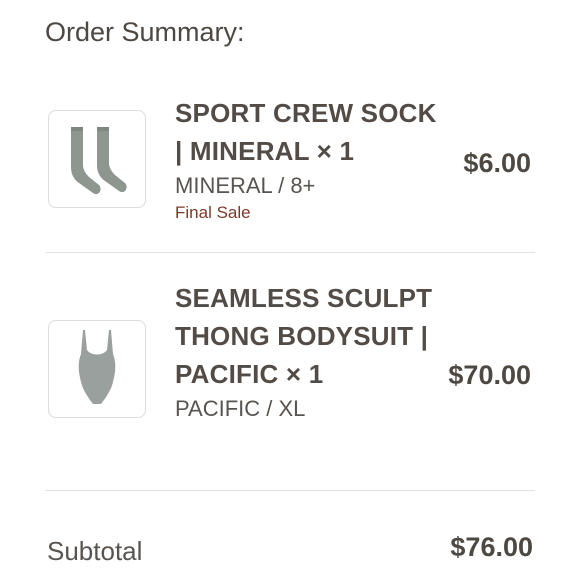 The height and width of the screenshot is (579, 580). What do you see at coordinates (240, 408) in the screenshot?
I see `product-variant: PACIFIC / XL` at bounding box center [240, 408].